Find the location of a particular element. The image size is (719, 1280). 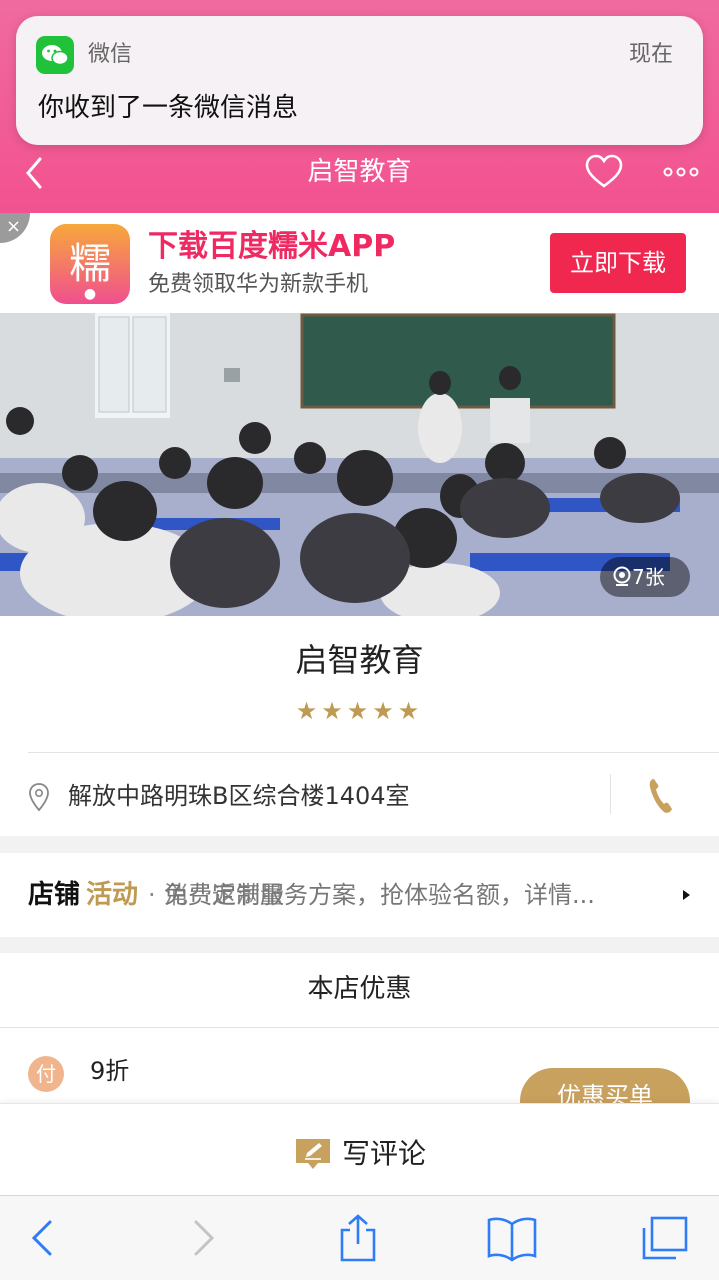

tabs-icon is located at coordinates (664, 1238).